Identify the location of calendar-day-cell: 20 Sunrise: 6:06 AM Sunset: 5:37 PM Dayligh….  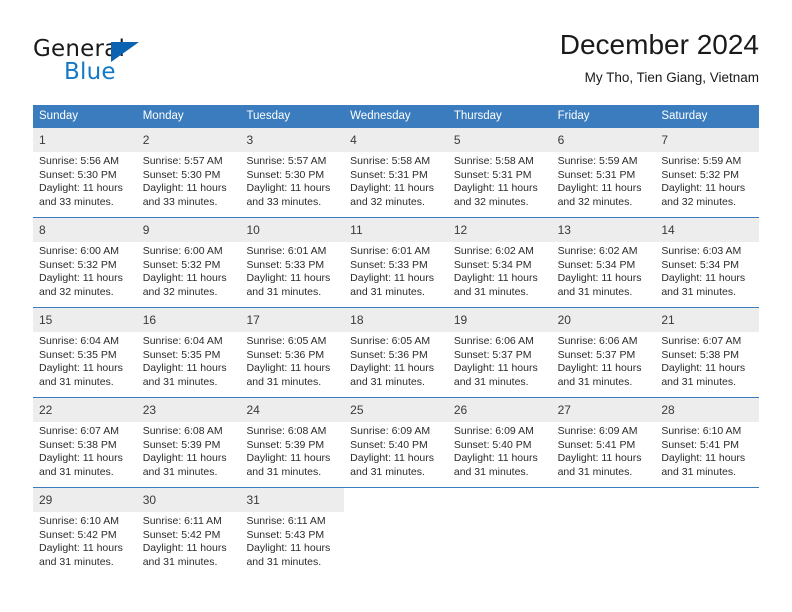
(603, 352).